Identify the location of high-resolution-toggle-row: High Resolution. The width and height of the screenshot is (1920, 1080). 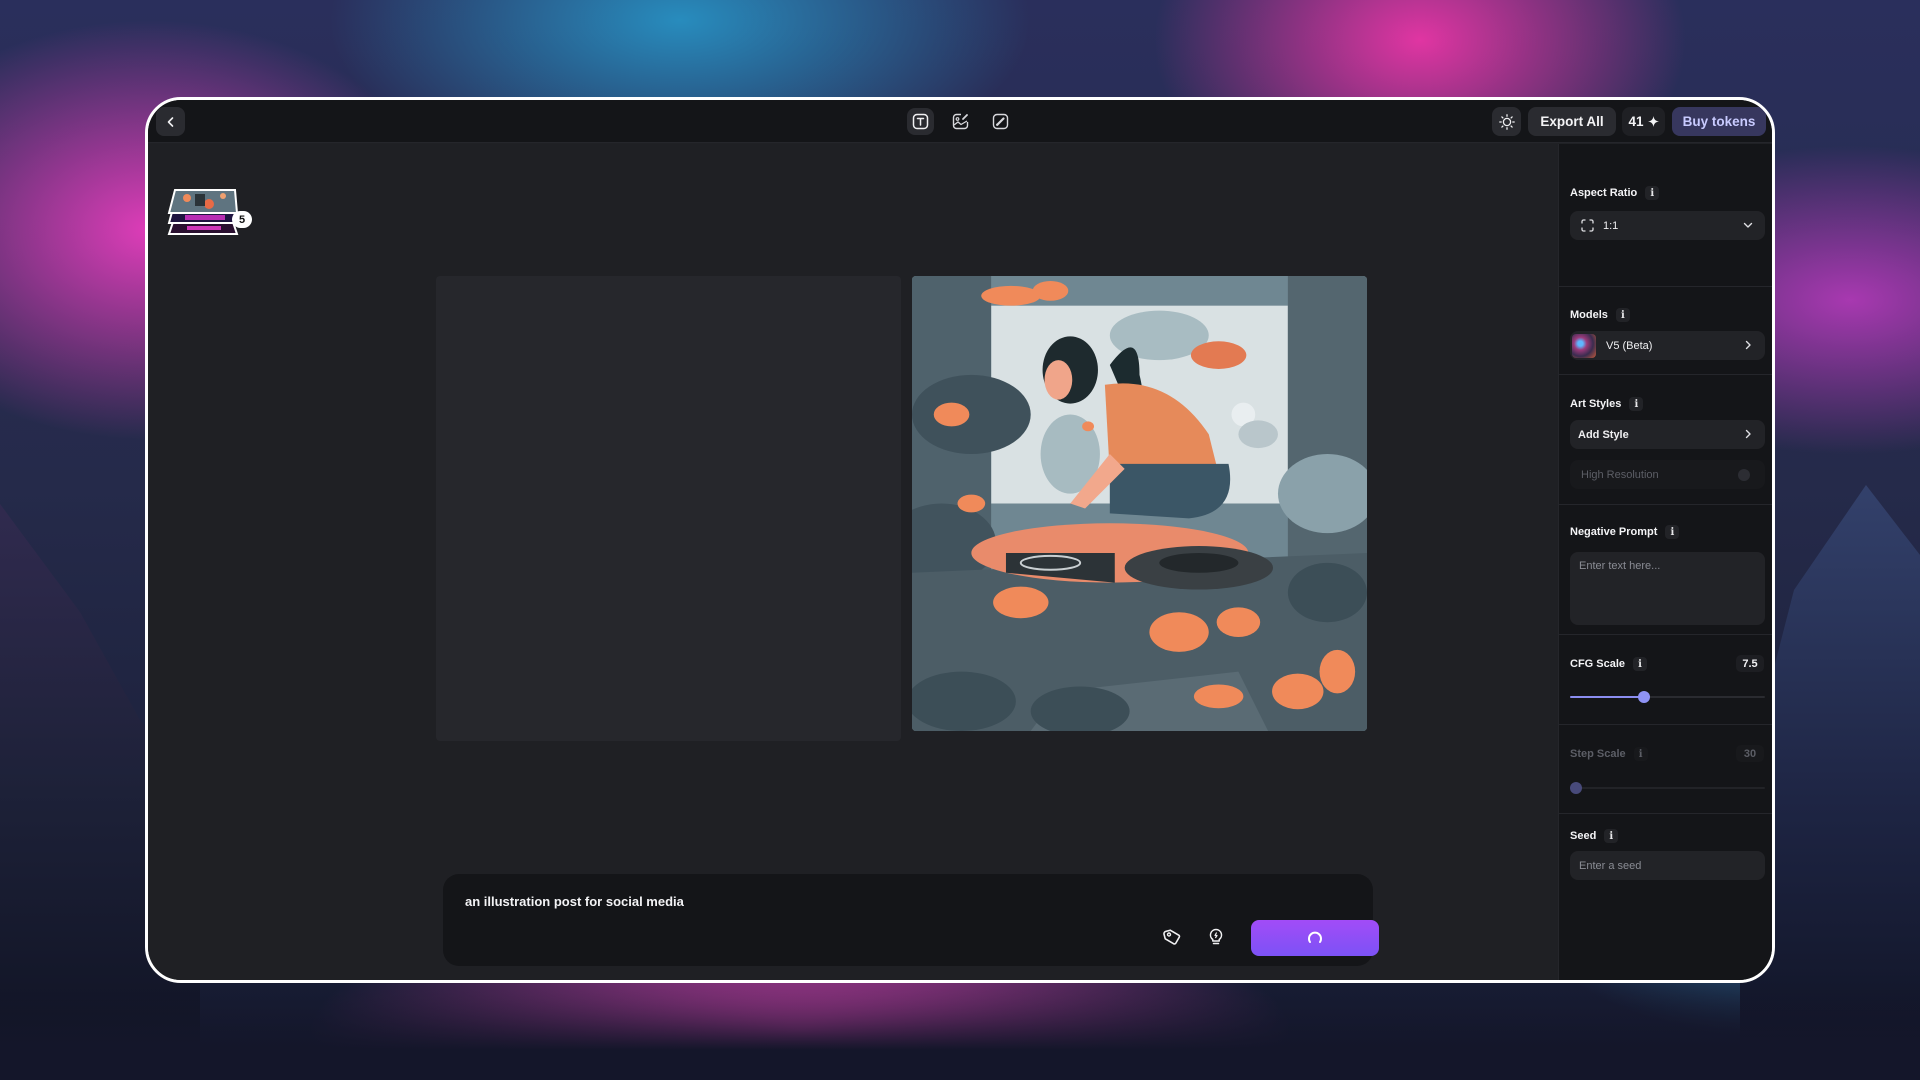
(1667, 474).